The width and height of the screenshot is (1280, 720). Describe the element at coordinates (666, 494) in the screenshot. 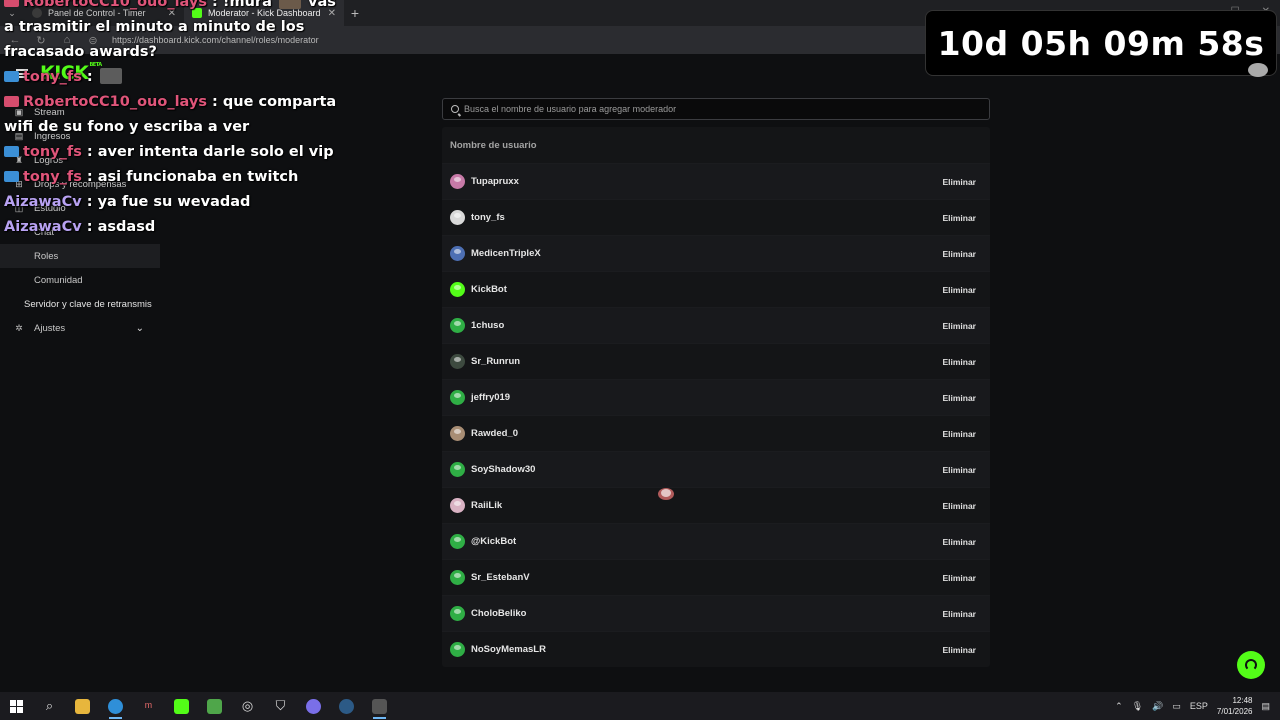

I see `cursor-sticker-icon` at that location.